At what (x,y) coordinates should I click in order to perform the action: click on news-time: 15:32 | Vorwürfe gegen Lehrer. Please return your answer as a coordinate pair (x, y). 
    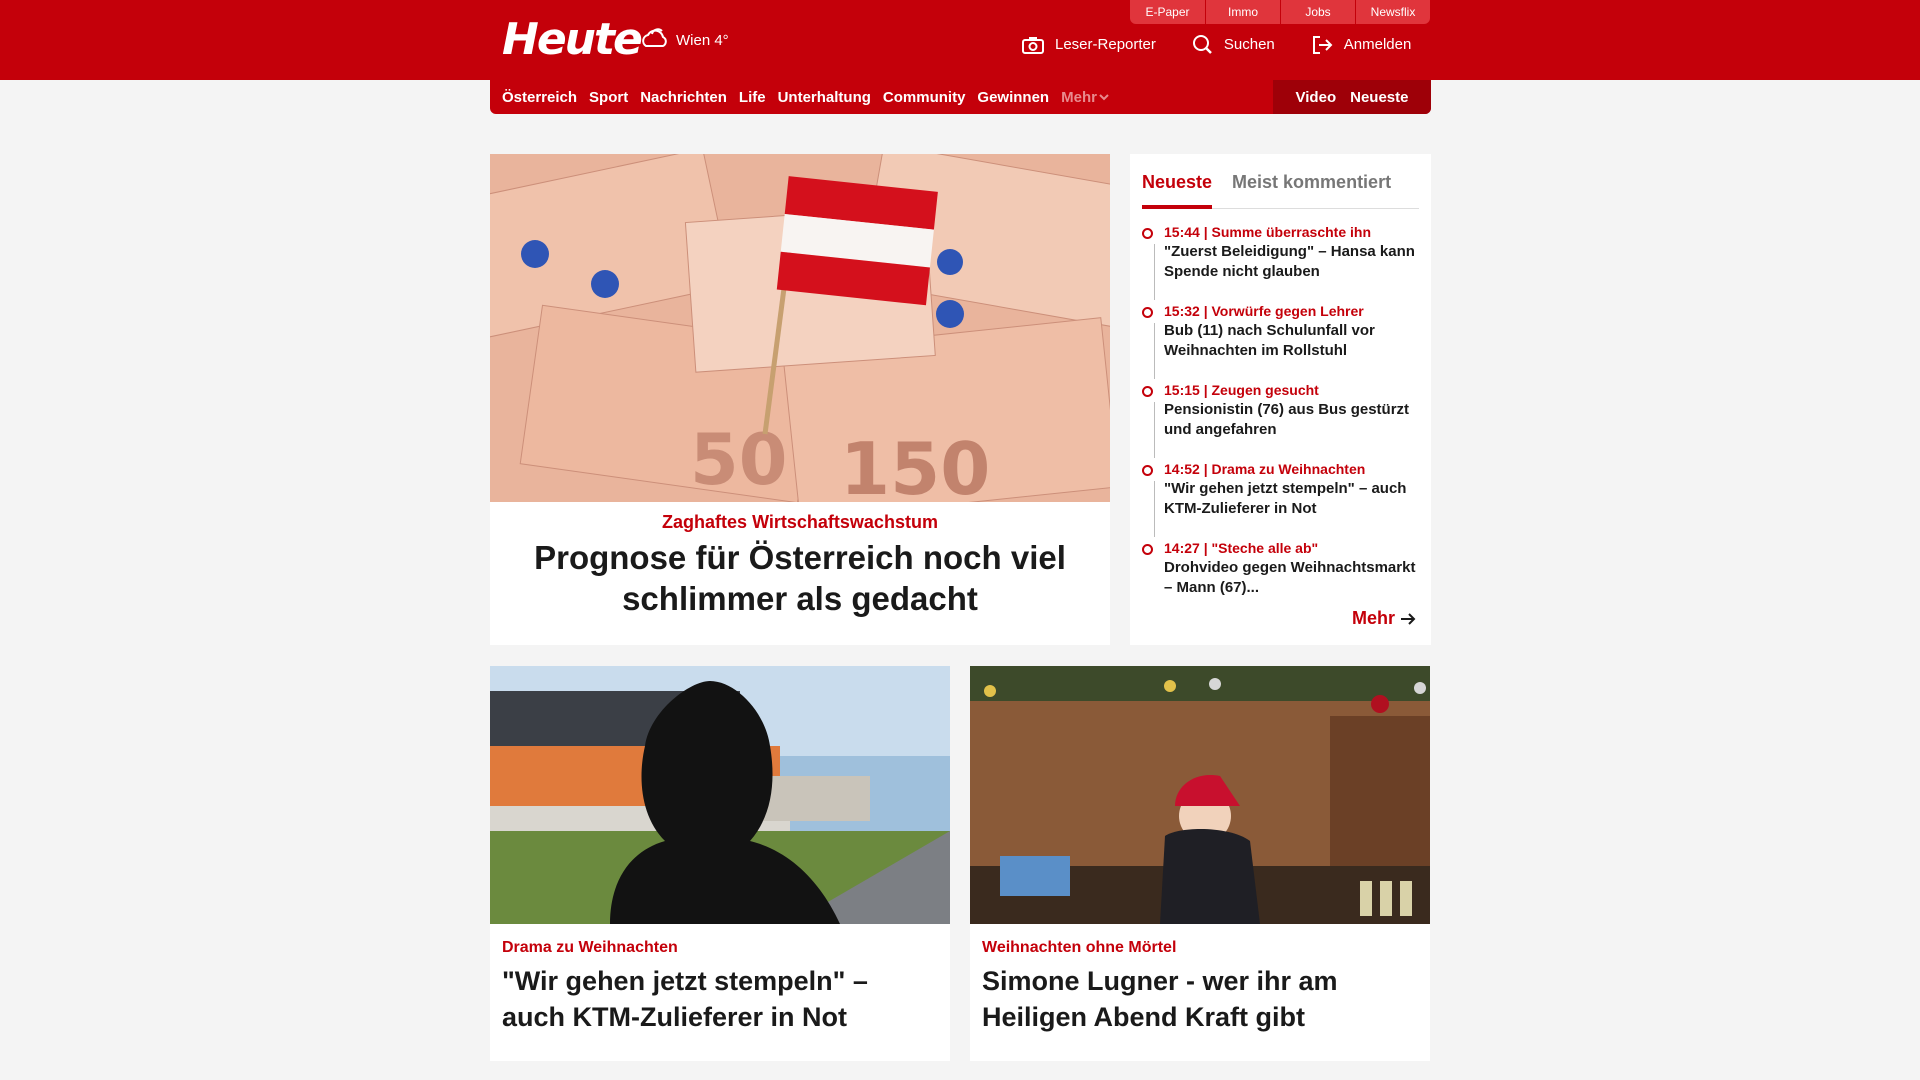
    Looking at the image, I should click on (1264, 311).